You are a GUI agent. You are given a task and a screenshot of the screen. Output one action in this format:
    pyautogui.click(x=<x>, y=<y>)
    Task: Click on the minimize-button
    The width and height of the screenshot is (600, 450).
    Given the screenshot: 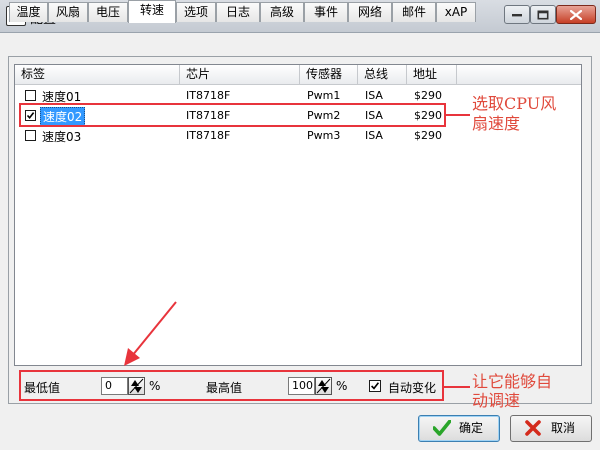 What is the action you would take?
    pyautogui.click(x=517, y=14)
    